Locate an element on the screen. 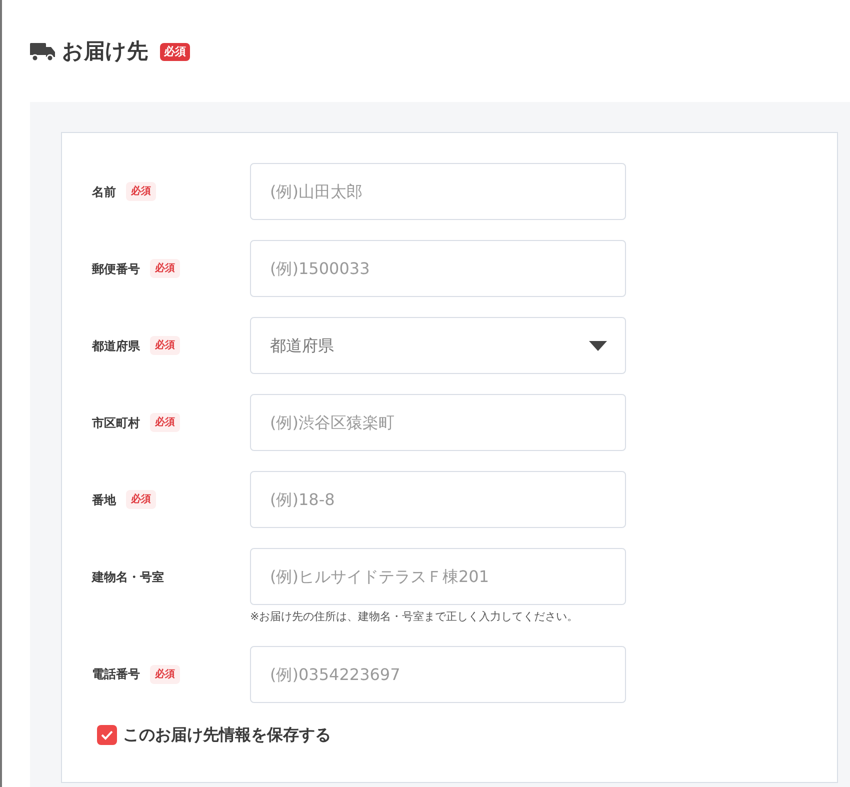  input-field: (例)0354223697 is located at coordinates (438, 674).